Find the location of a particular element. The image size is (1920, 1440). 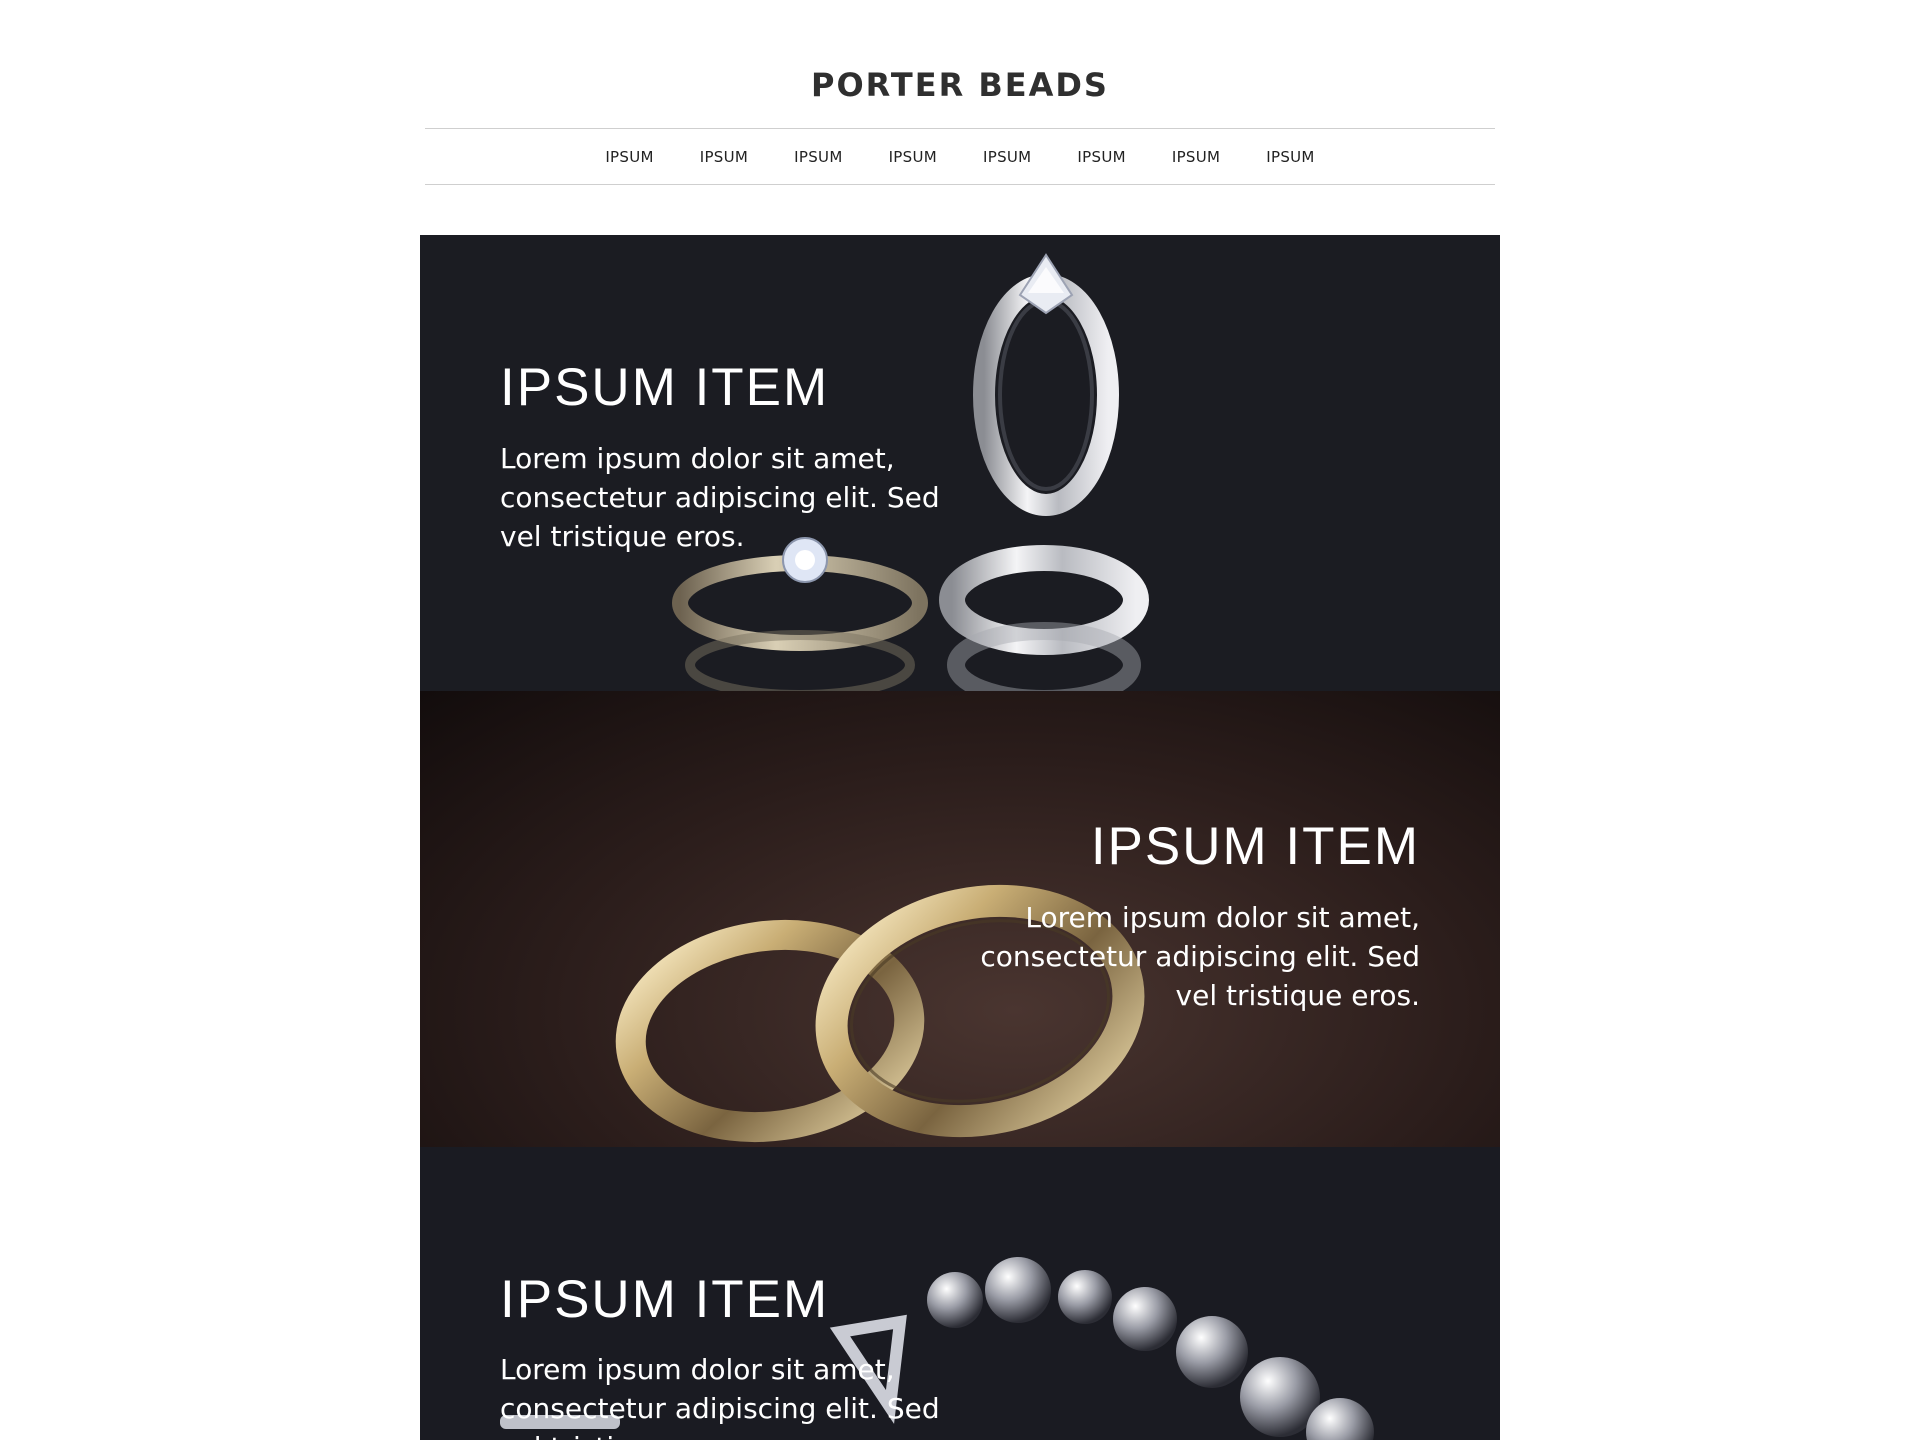

nav-item-1: IPSUM is located at coordinates (629, 157).